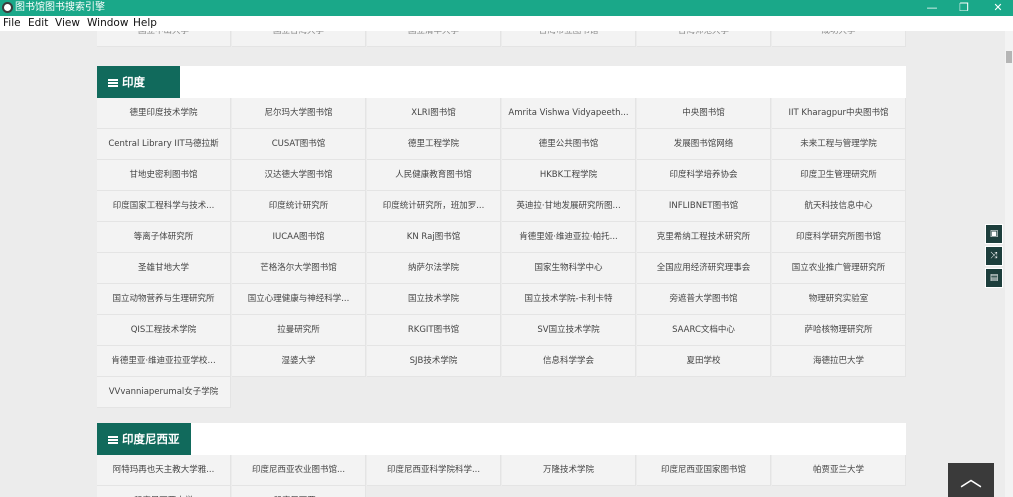 This screenshot has height=497, width=1013. Describe the element at coordinates (839, 330) in the screenshot. I see `library-item: 萨哈核物理研究所` at that location.